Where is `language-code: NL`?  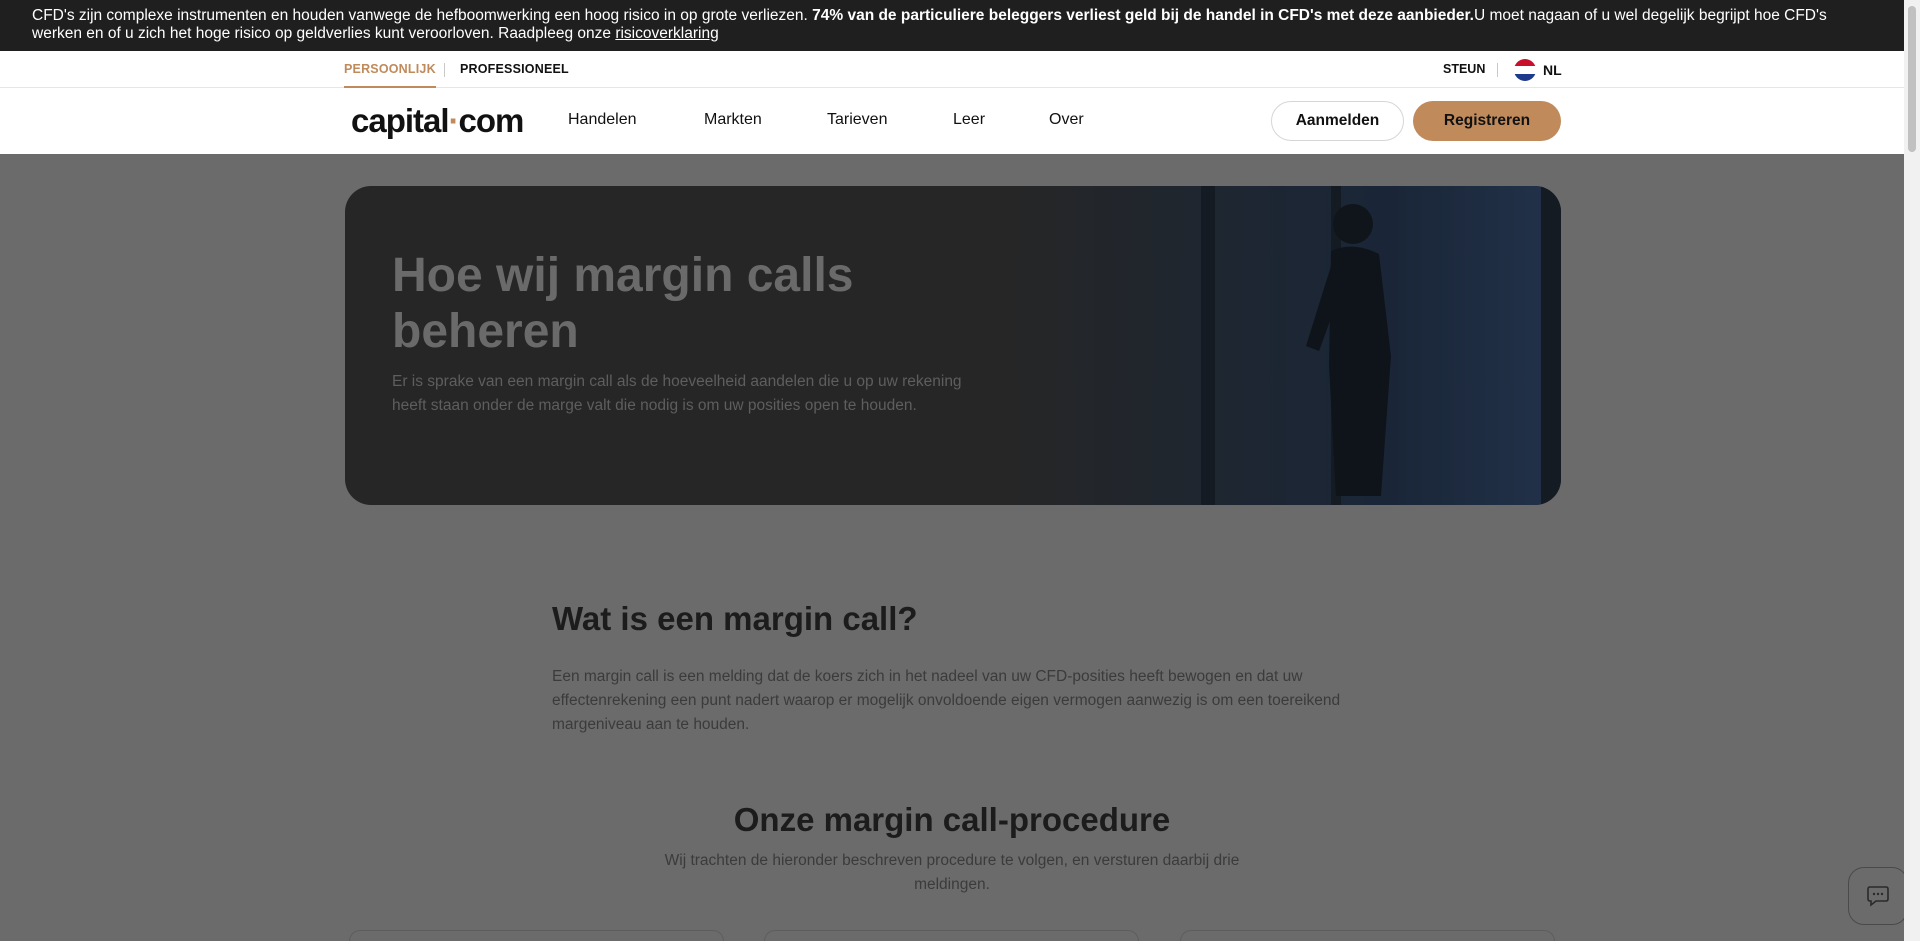
language-code: NL is located at coordinates (1552, 70).